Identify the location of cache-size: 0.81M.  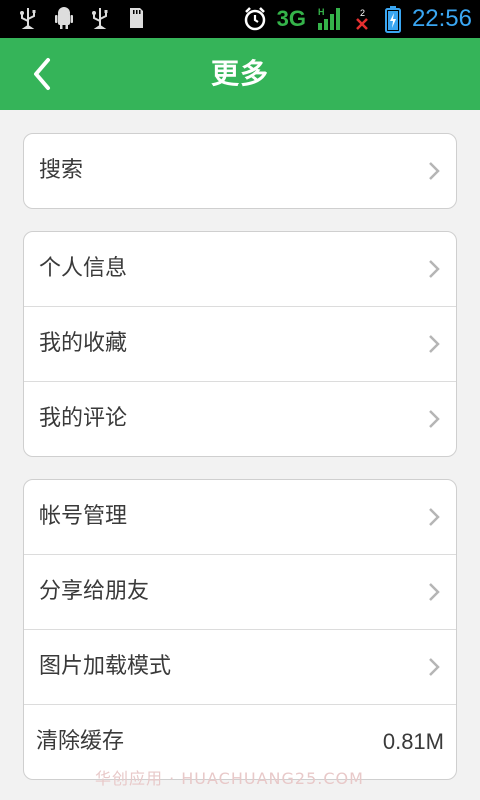
(413, 741).